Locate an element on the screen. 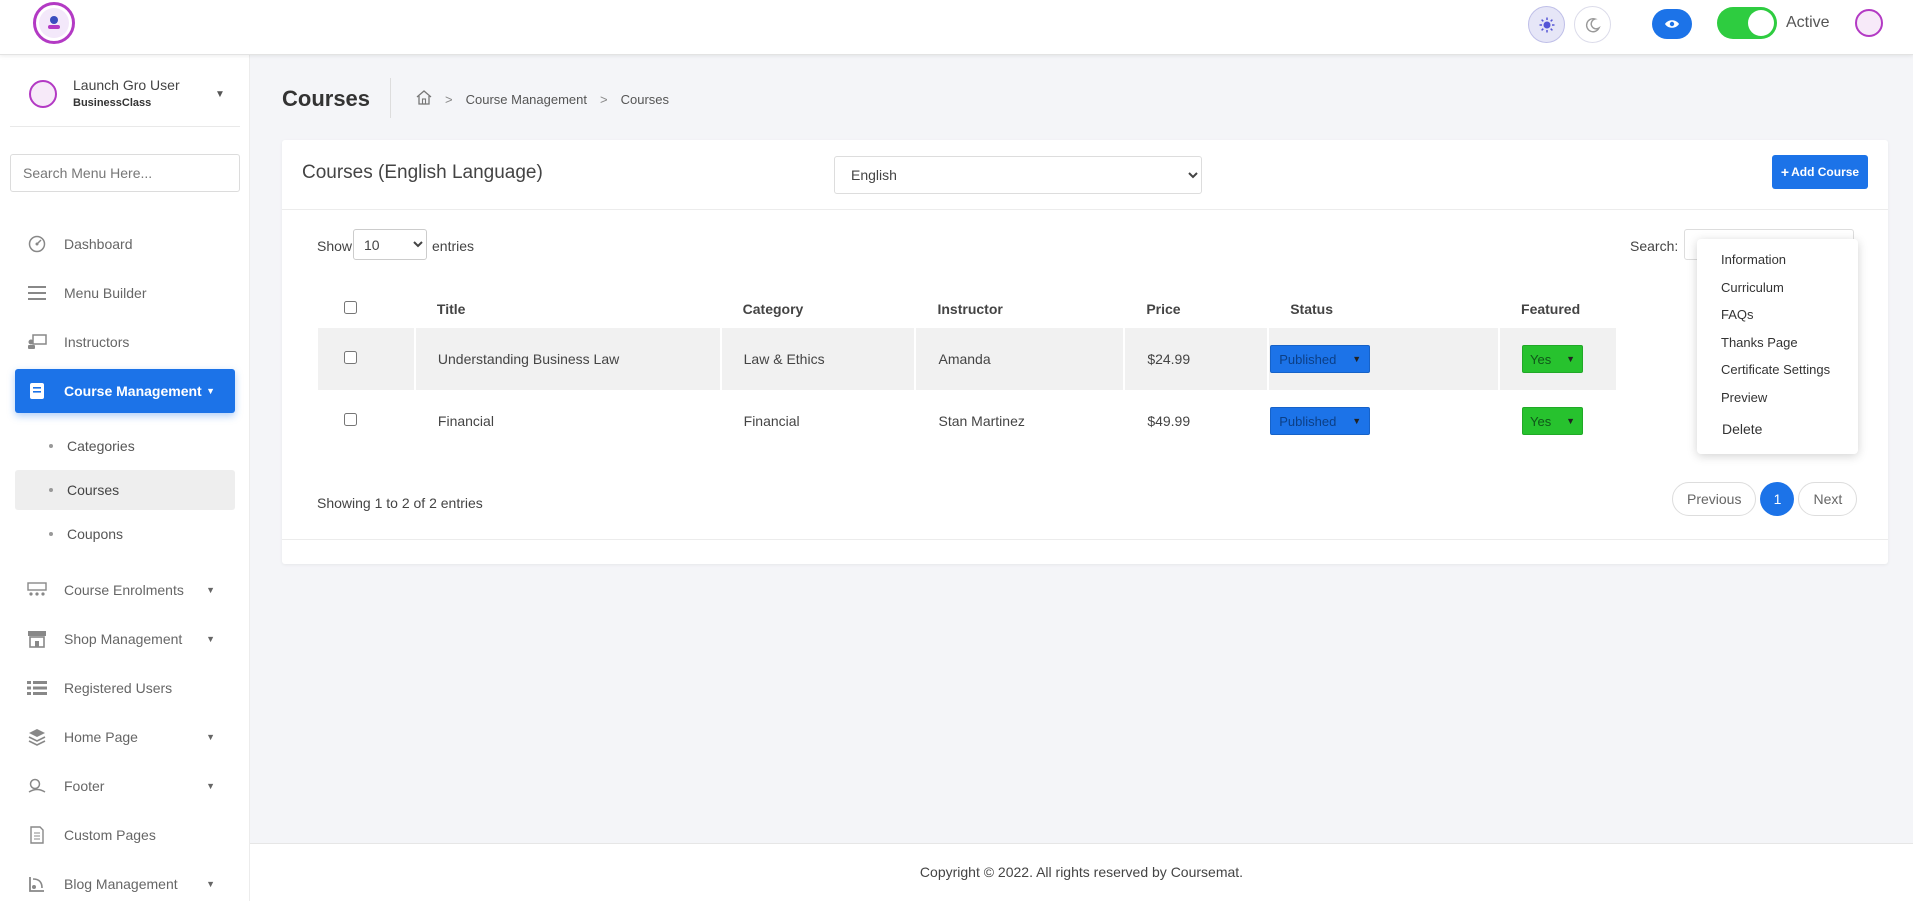 This screenshot has width=1913, height=901. plus-icon: + is located at coordinates (1785, 172).